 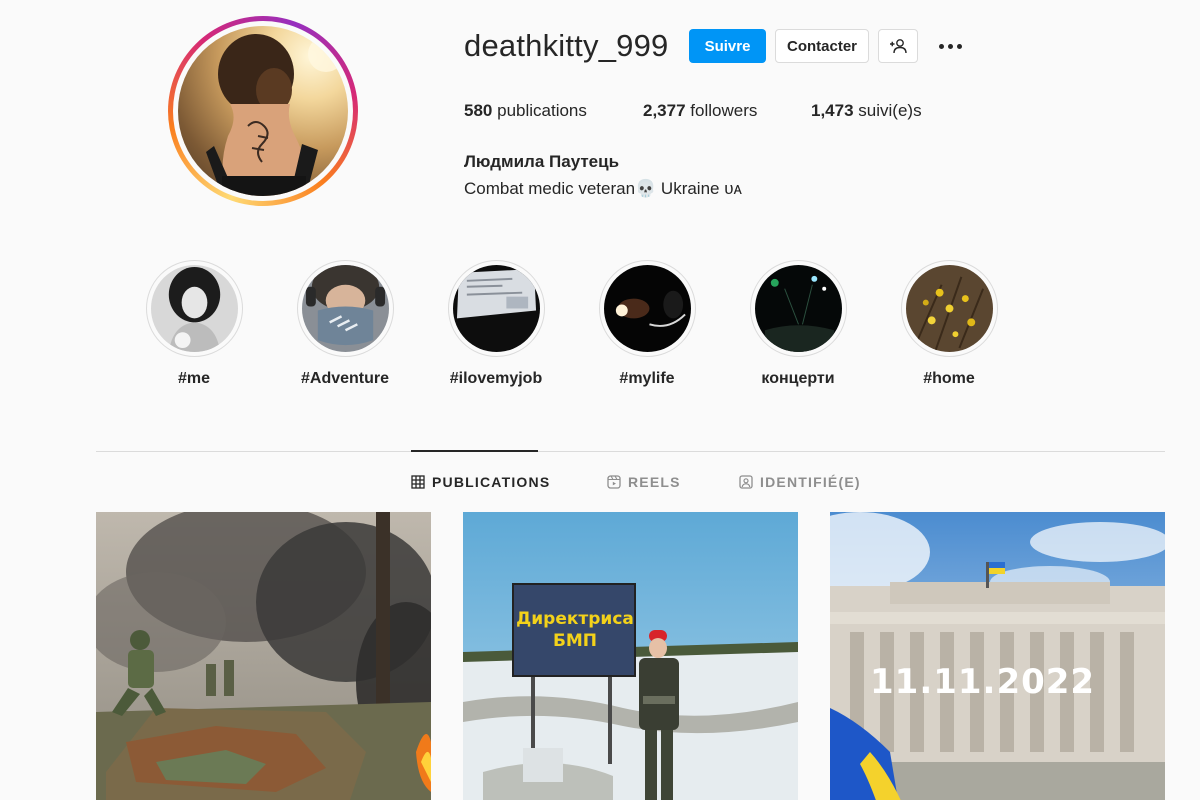 I want to click on screen-dark-icon, so click(x=496, y=308).